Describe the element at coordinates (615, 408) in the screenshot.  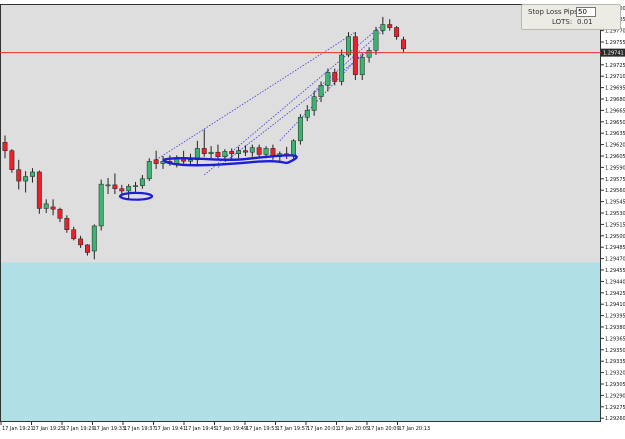
I see `y-tick-label: 1.29275` at that location.